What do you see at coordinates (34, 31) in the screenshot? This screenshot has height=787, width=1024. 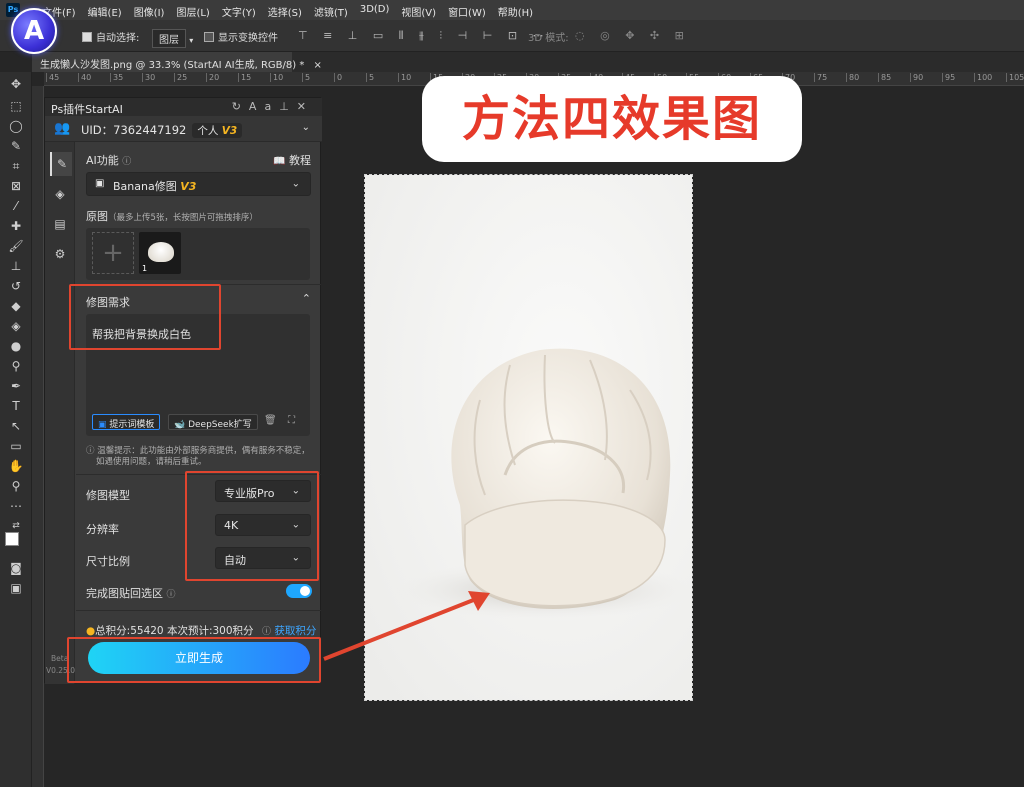 I see `startai-logo-icon: A` at bounding box center [34, 31].